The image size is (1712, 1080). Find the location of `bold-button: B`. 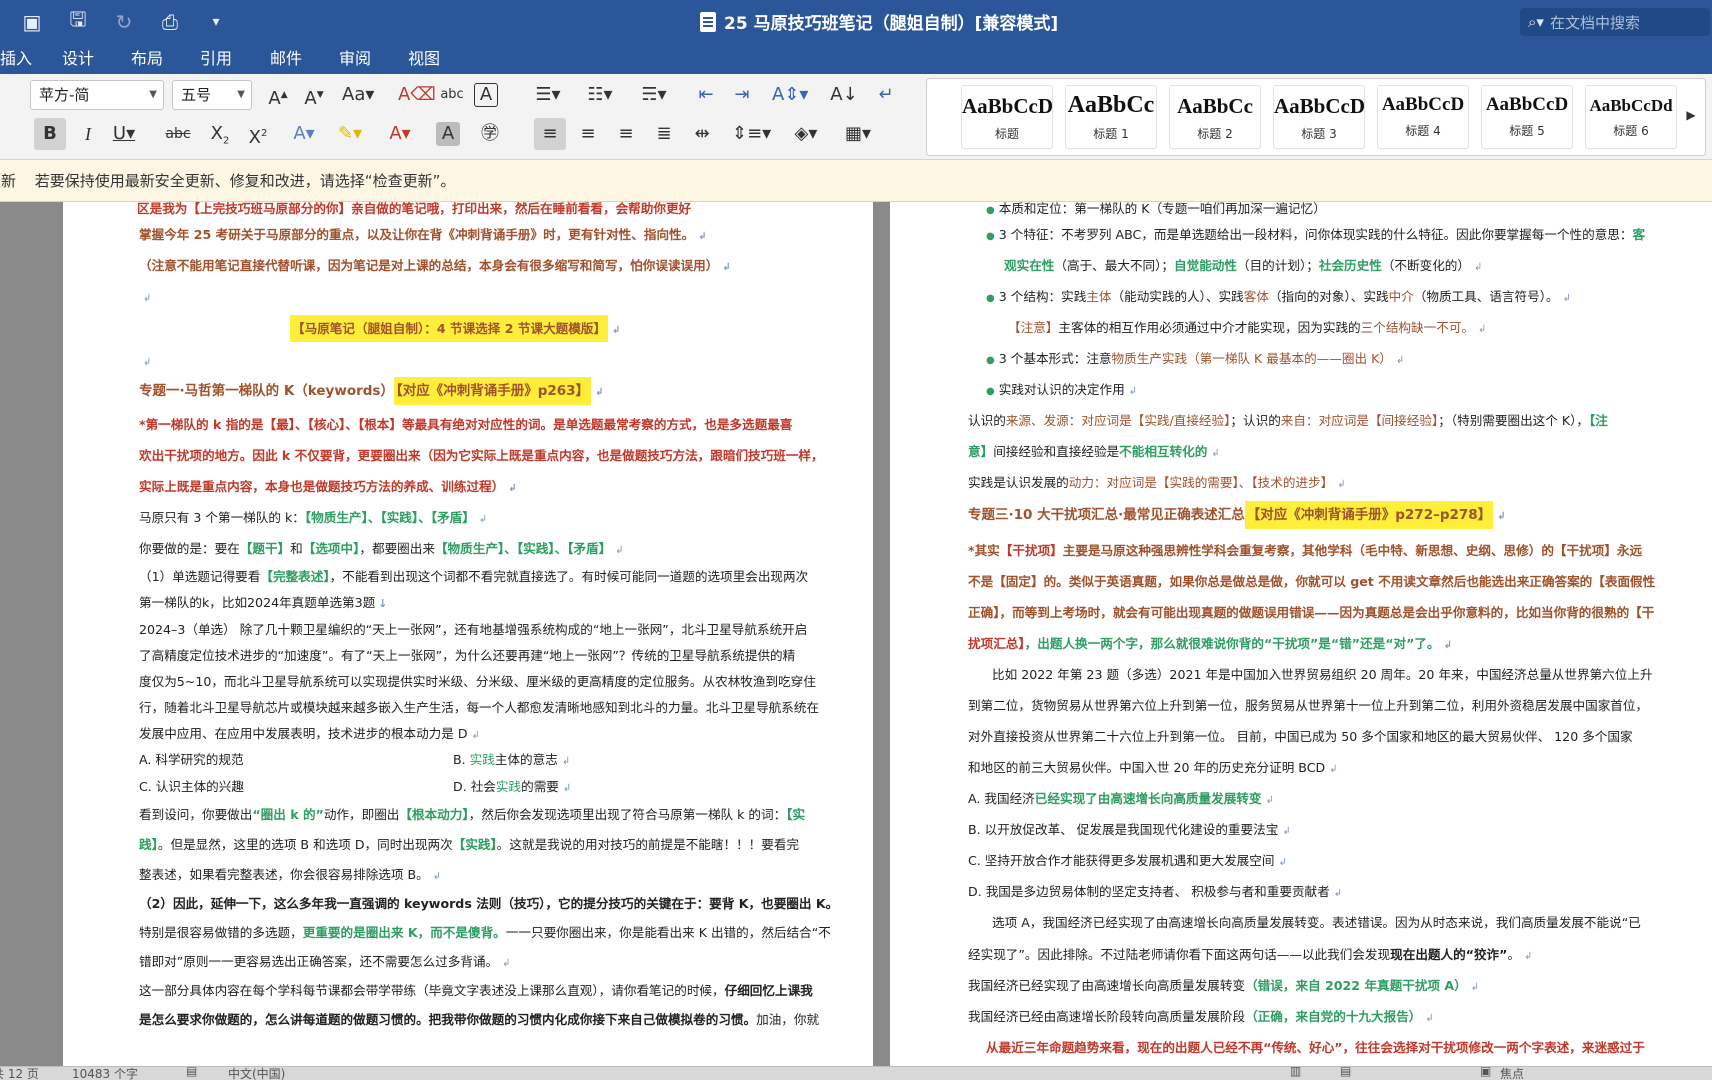

bold-button: B is located at coordinates (50, 134).